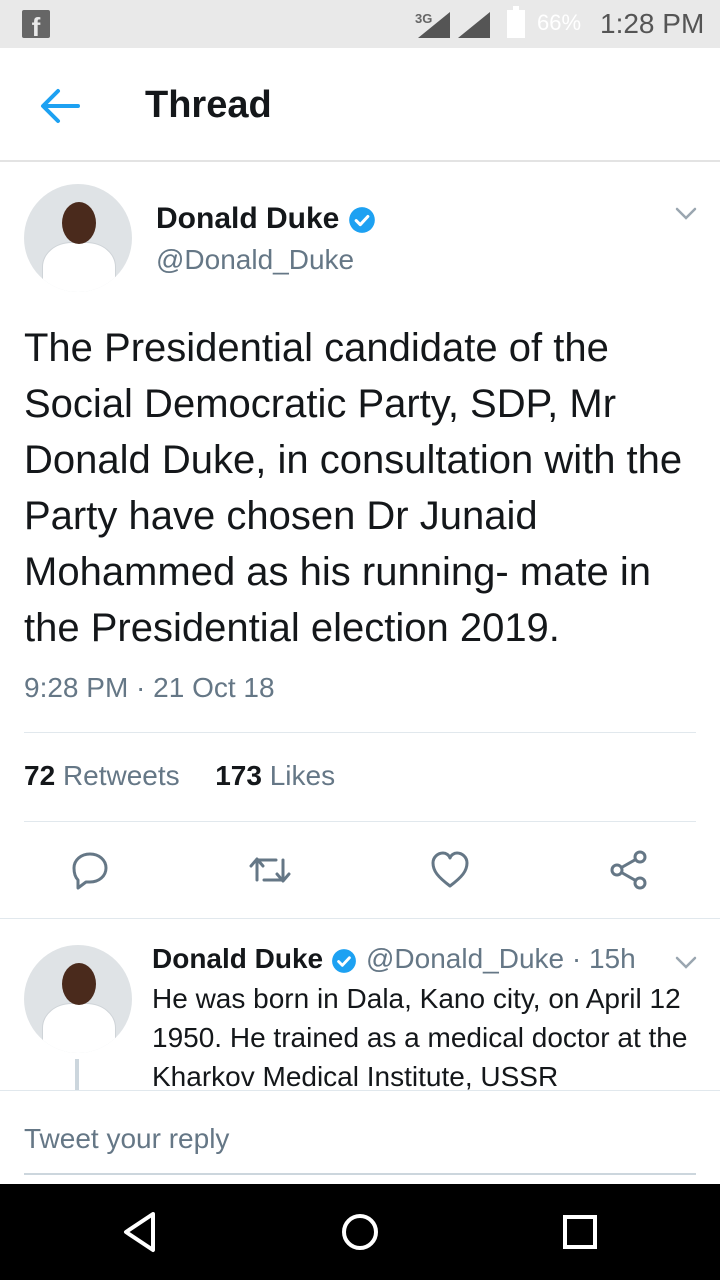 The height and width of the screenshot is (1280, 720). What do you see at coordinates (140, 1234) in the screenshot?
I see `nav-back-icon` at bounding box center [140, 1234].